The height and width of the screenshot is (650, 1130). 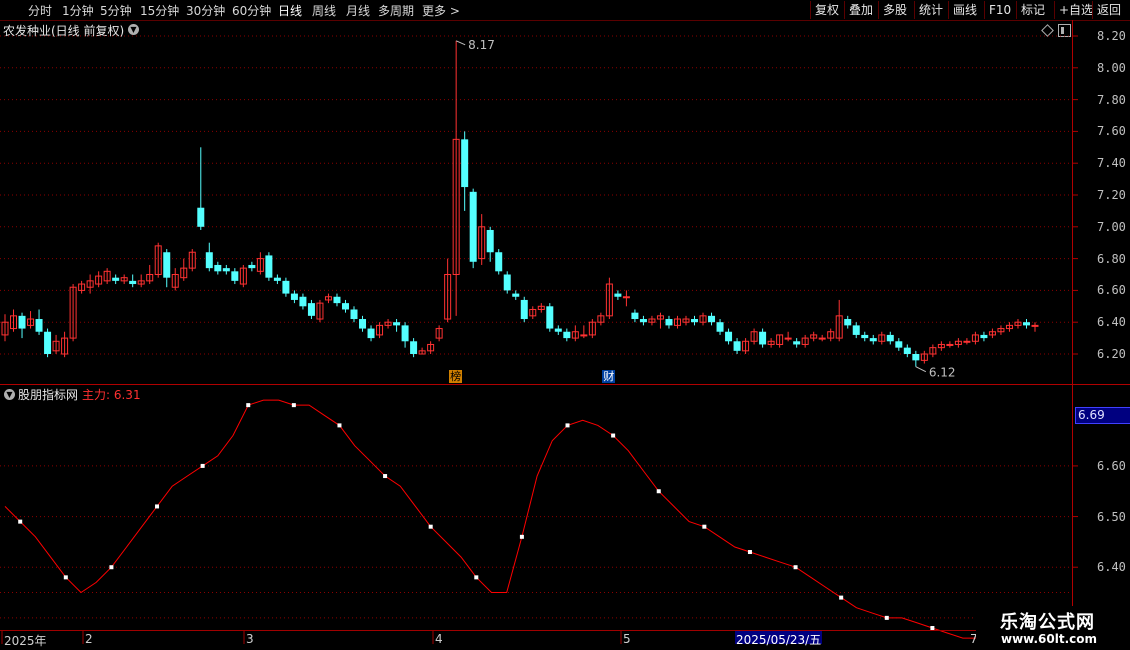 What do you see at coordinates (1049, 639) in the screenshot?
I see `watermark-url: www.60lt.com` at bounding box center [1049, 639].